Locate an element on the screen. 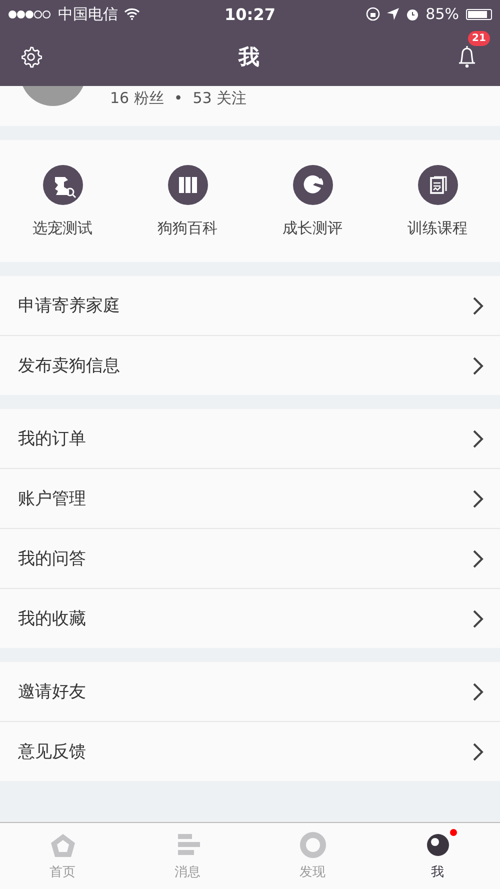  menu-item-label: 我的问答 is located at coordinates (52, 558).